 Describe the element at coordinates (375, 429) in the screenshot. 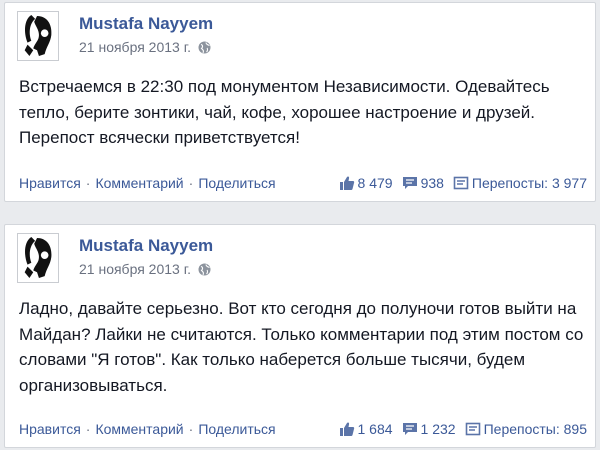

I see `likes-count-value: 1 684` at that location.